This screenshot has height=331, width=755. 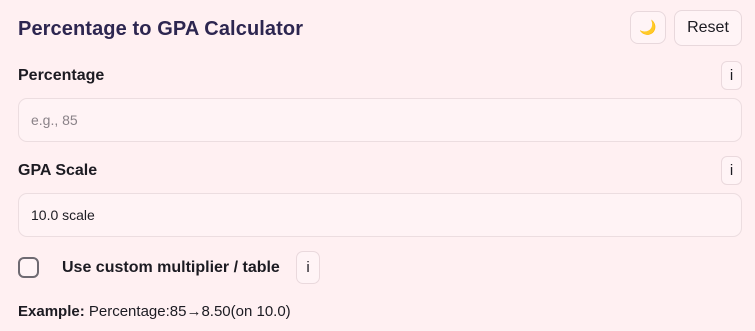 I want to click on custom-multiplier-checkbox, so click(x=28, y=267).